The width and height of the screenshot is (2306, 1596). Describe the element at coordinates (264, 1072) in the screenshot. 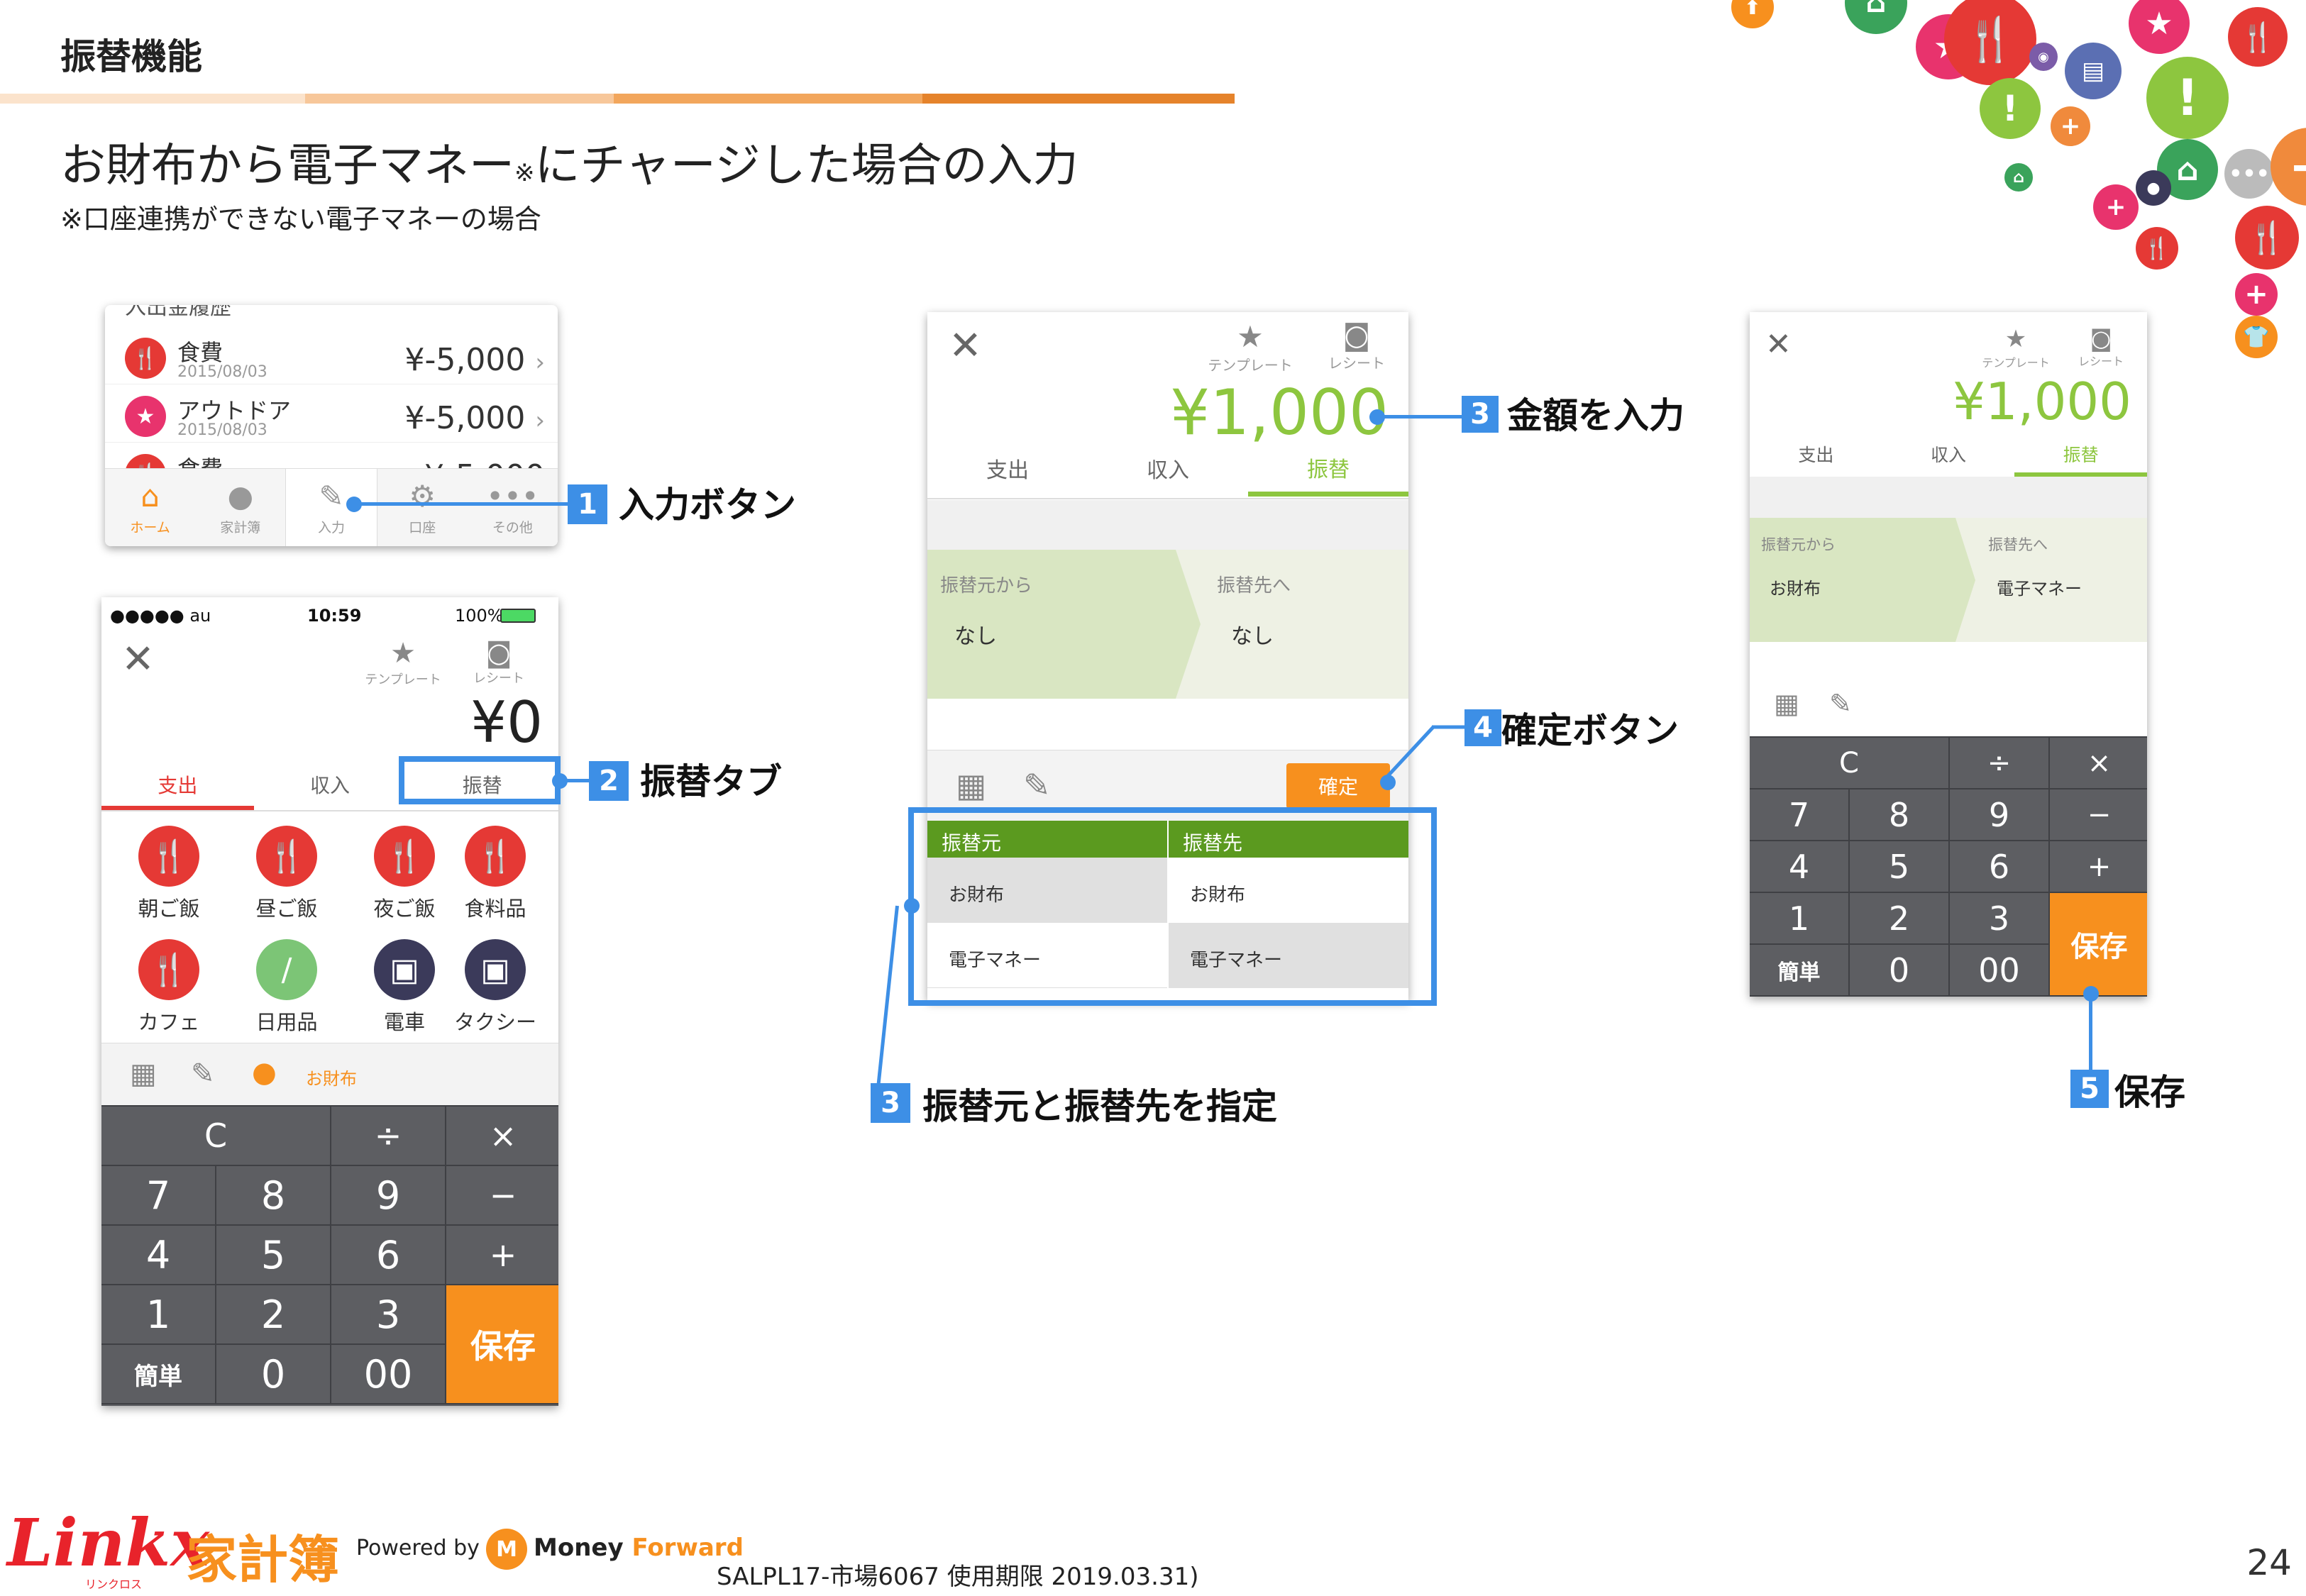

I see `wallet-icon: ●` at that location.